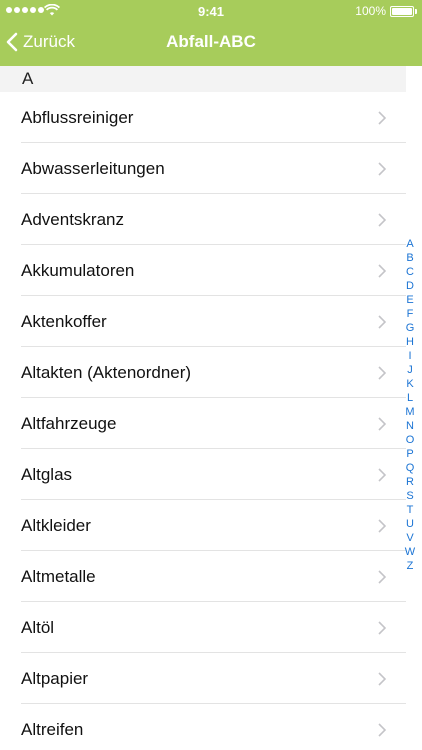  What do you see at coordinates (409, 300) in the screenshot?
I see `index-letter-e: E` at bounding box center [409, 300].